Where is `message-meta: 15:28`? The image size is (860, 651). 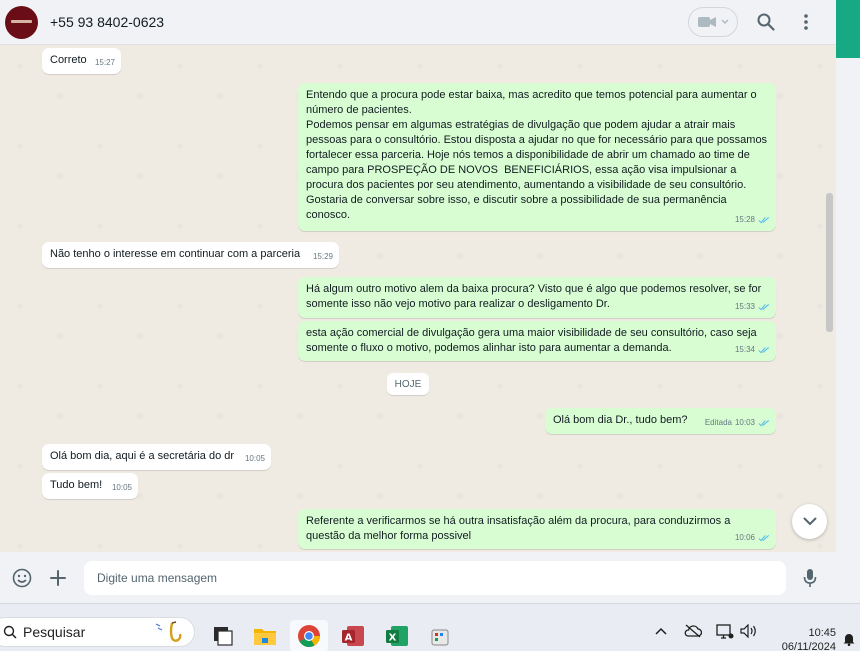
message-meta: 15:28 is located at coordinates (752, 219).